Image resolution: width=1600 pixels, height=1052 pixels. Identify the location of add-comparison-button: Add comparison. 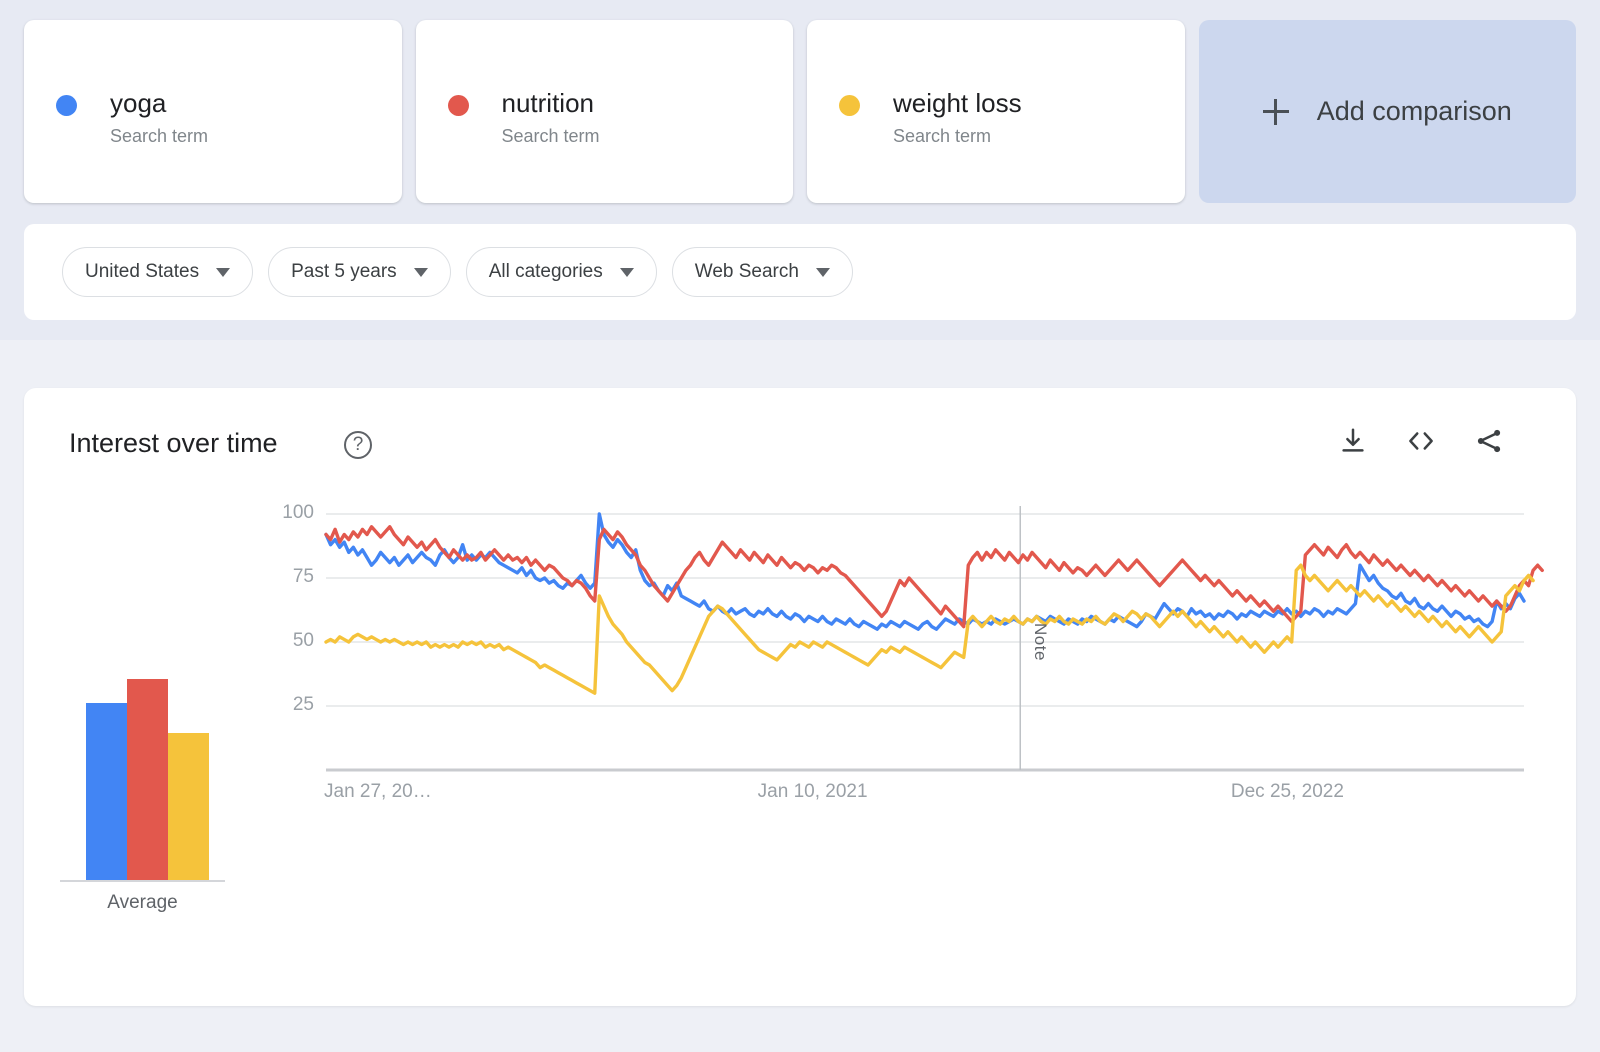
(1387, 111).